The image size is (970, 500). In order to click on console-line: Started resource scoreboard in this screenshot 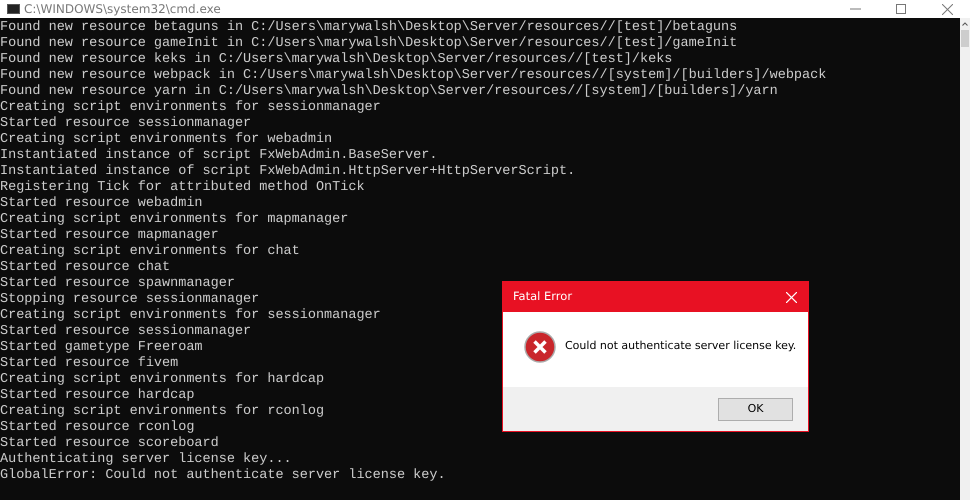, I will do `click(109, 444)`.